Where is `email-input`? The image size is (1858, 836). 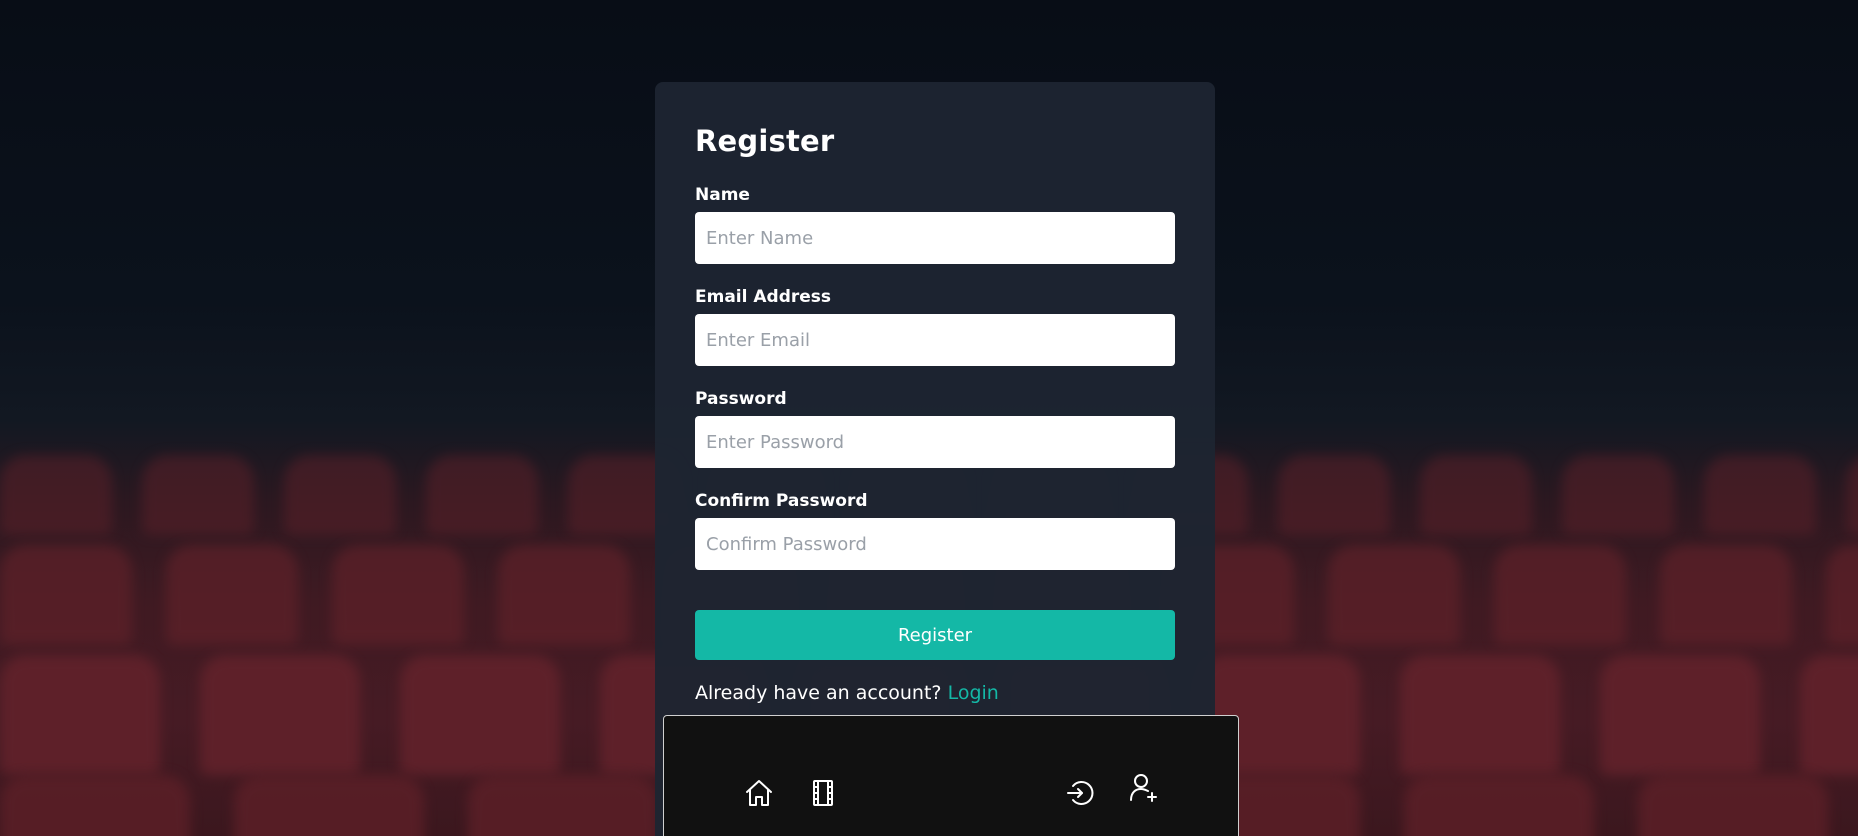 email-input is located at coordinates (935, 340).